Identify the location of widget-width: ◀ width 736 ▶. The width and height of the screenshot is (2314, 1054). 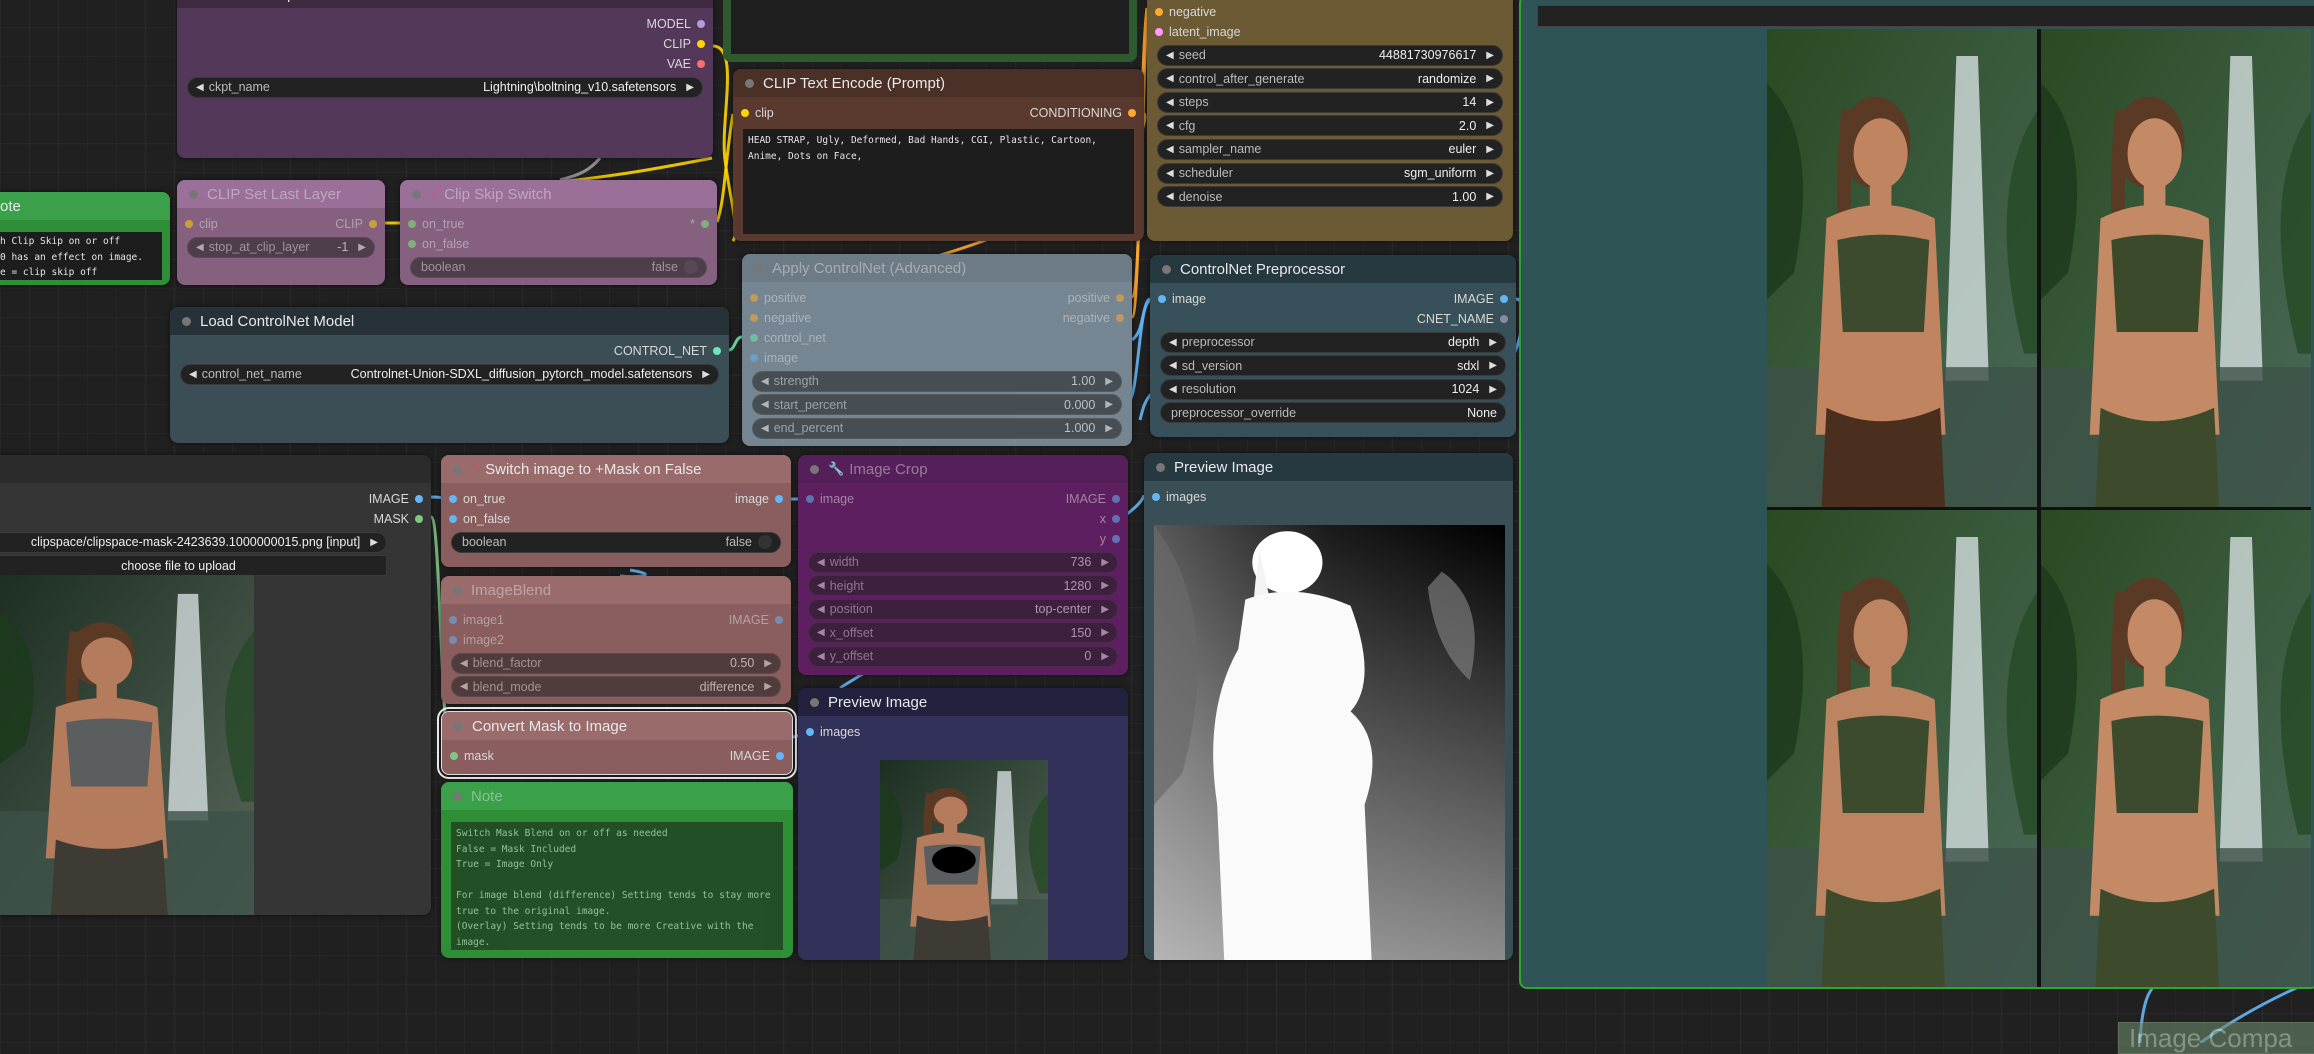
(963, 562).